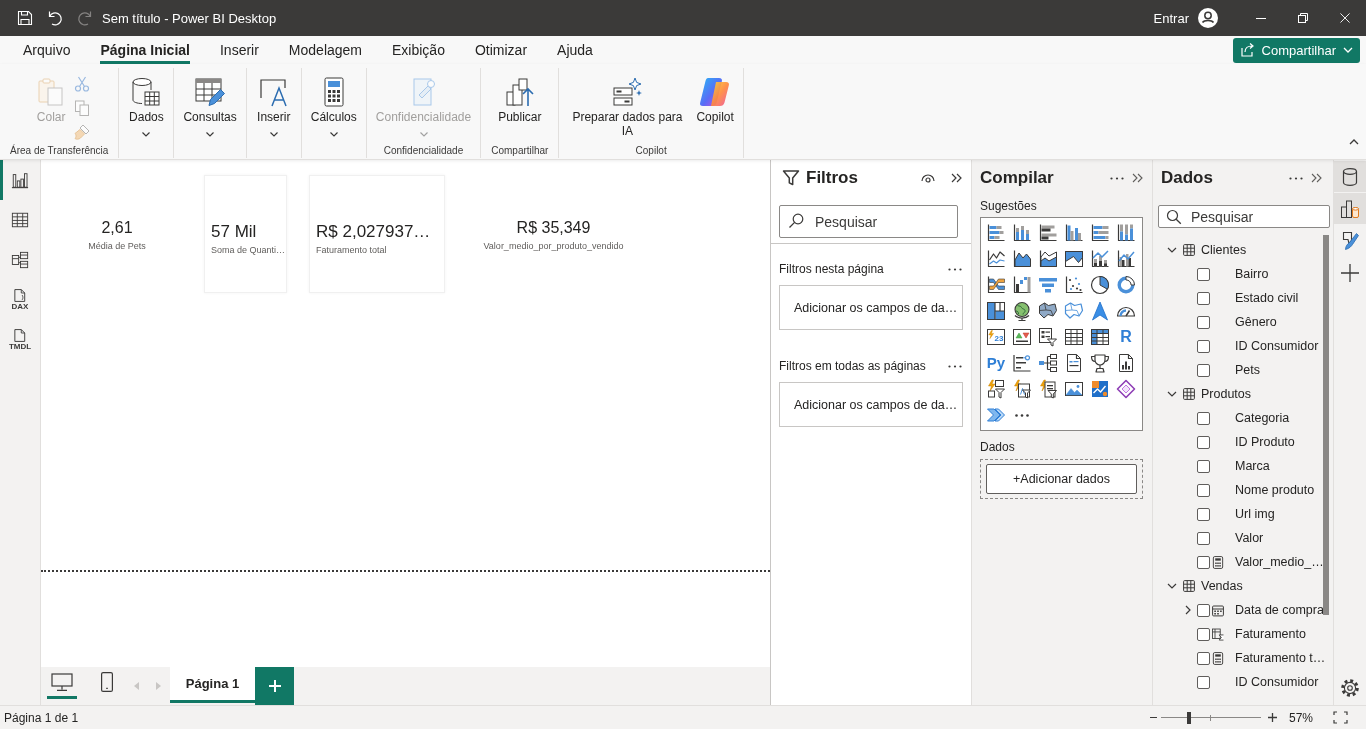  Describe the element at coordinates (1074, 389) in the screenshot. I see `image-icon` at that location.